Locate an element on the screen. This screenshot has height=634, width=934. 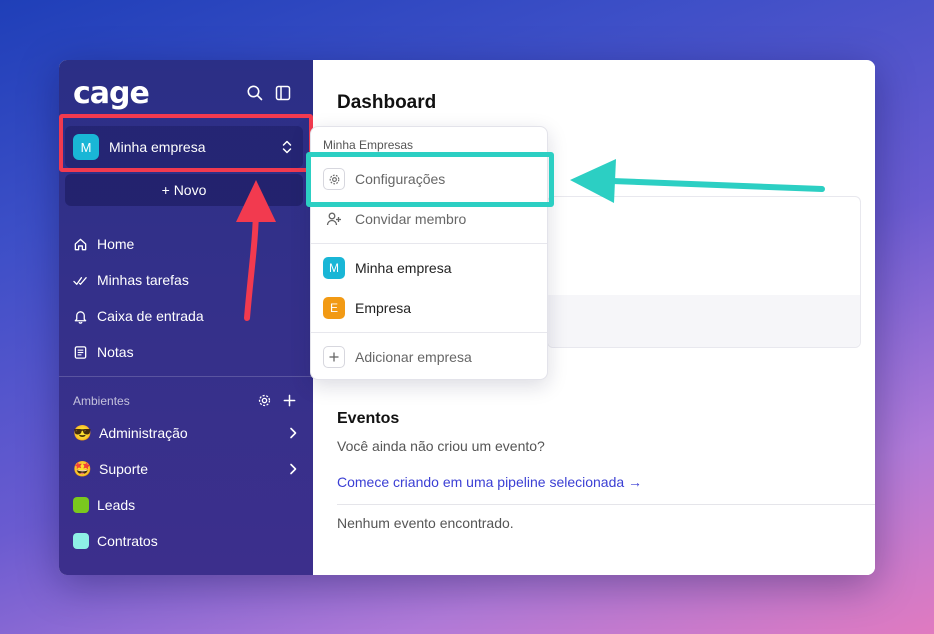
arrow-red-up is located at coordinates (256, 250).